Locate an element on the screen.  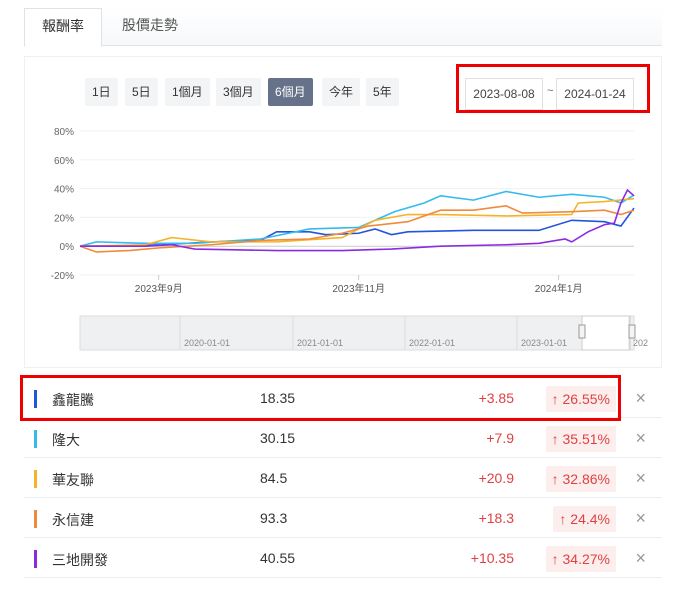
return-badge: ↑ 26.55% is located at coordinates (580, 399).